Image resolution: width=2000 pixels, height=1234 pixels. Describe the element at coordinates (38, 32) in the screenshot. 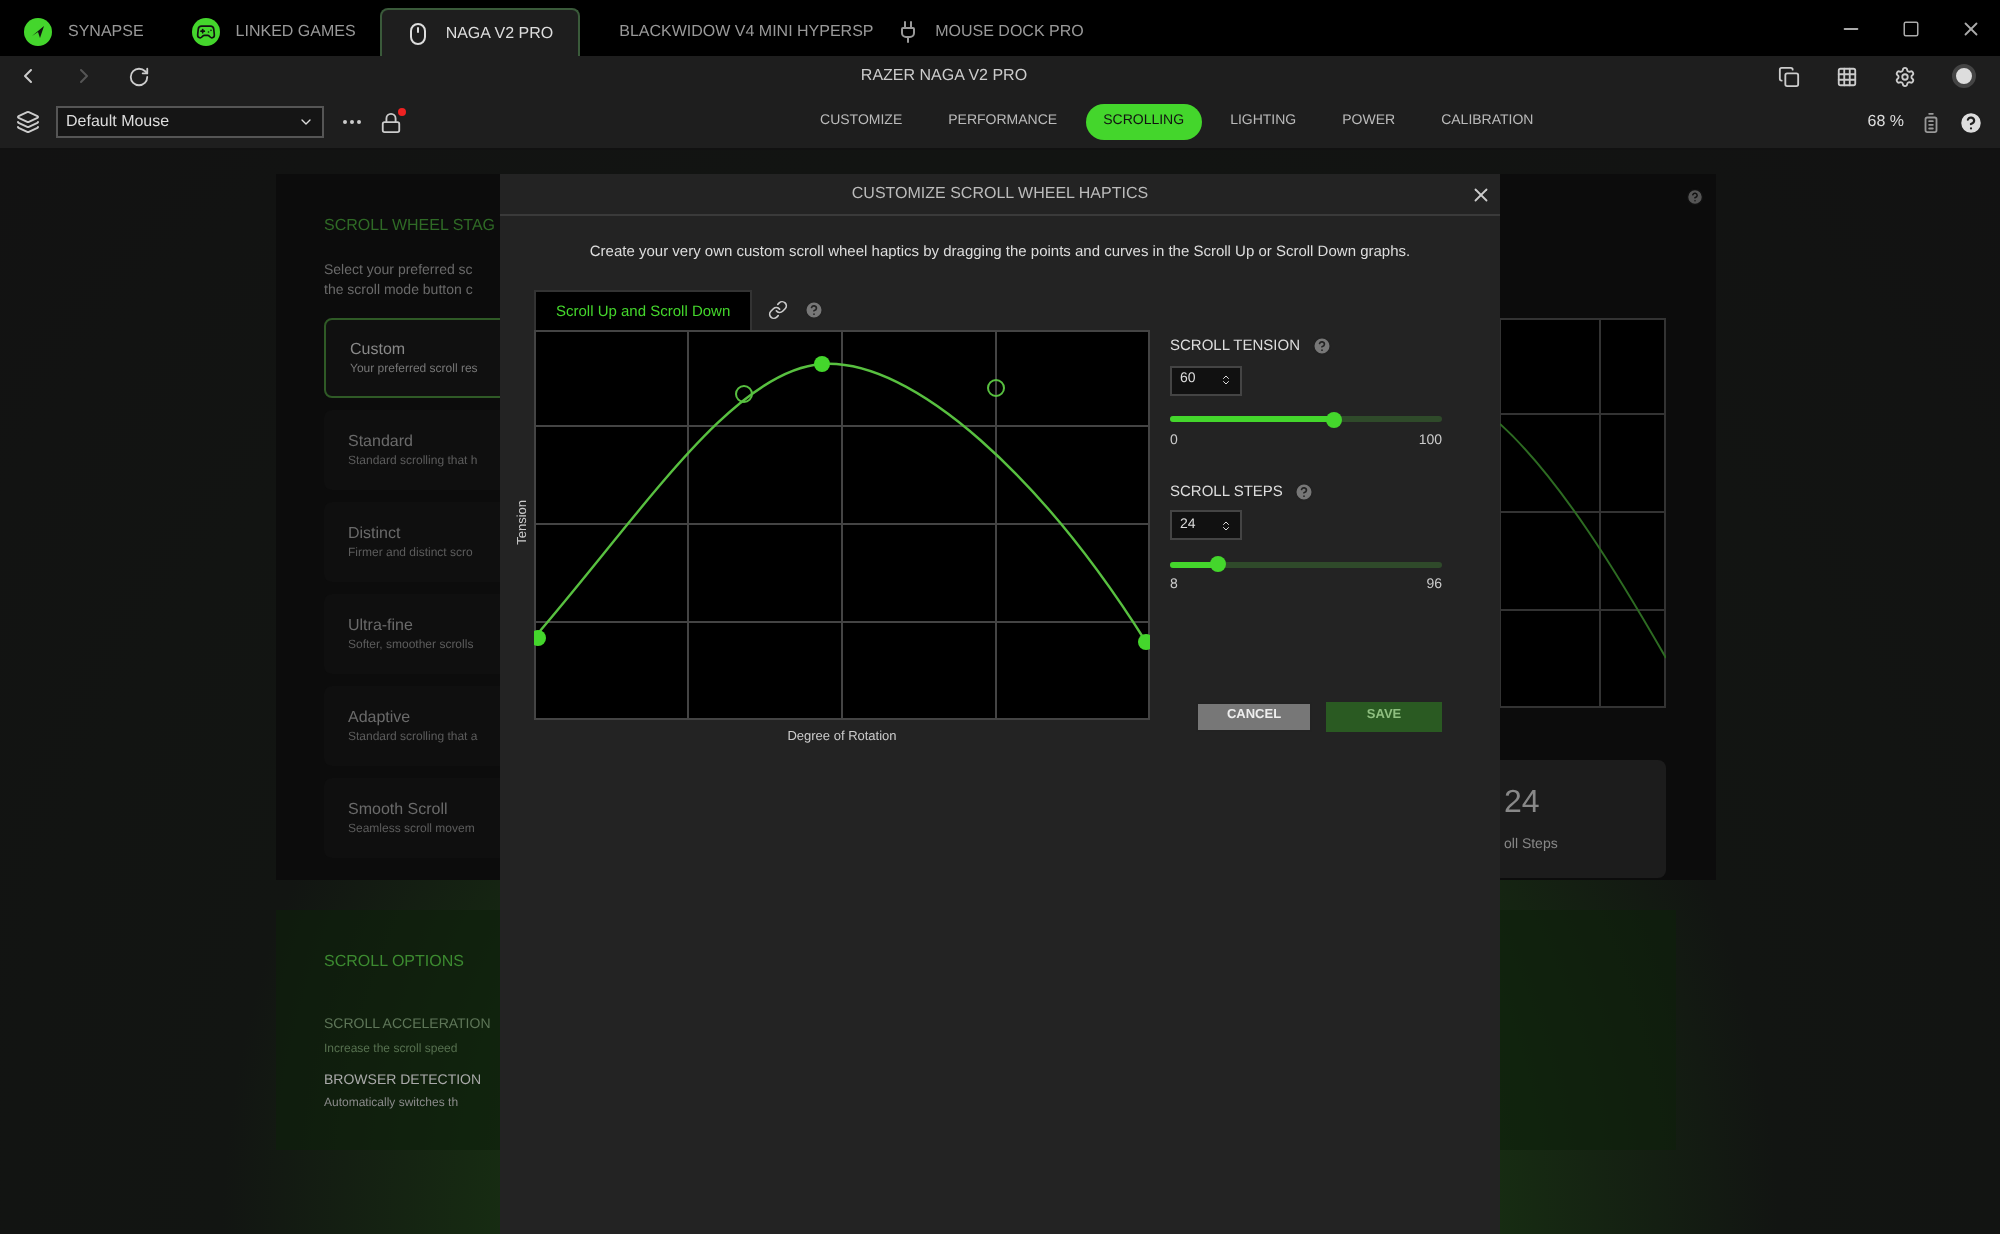

I see `razer-logo-icon` at that location.